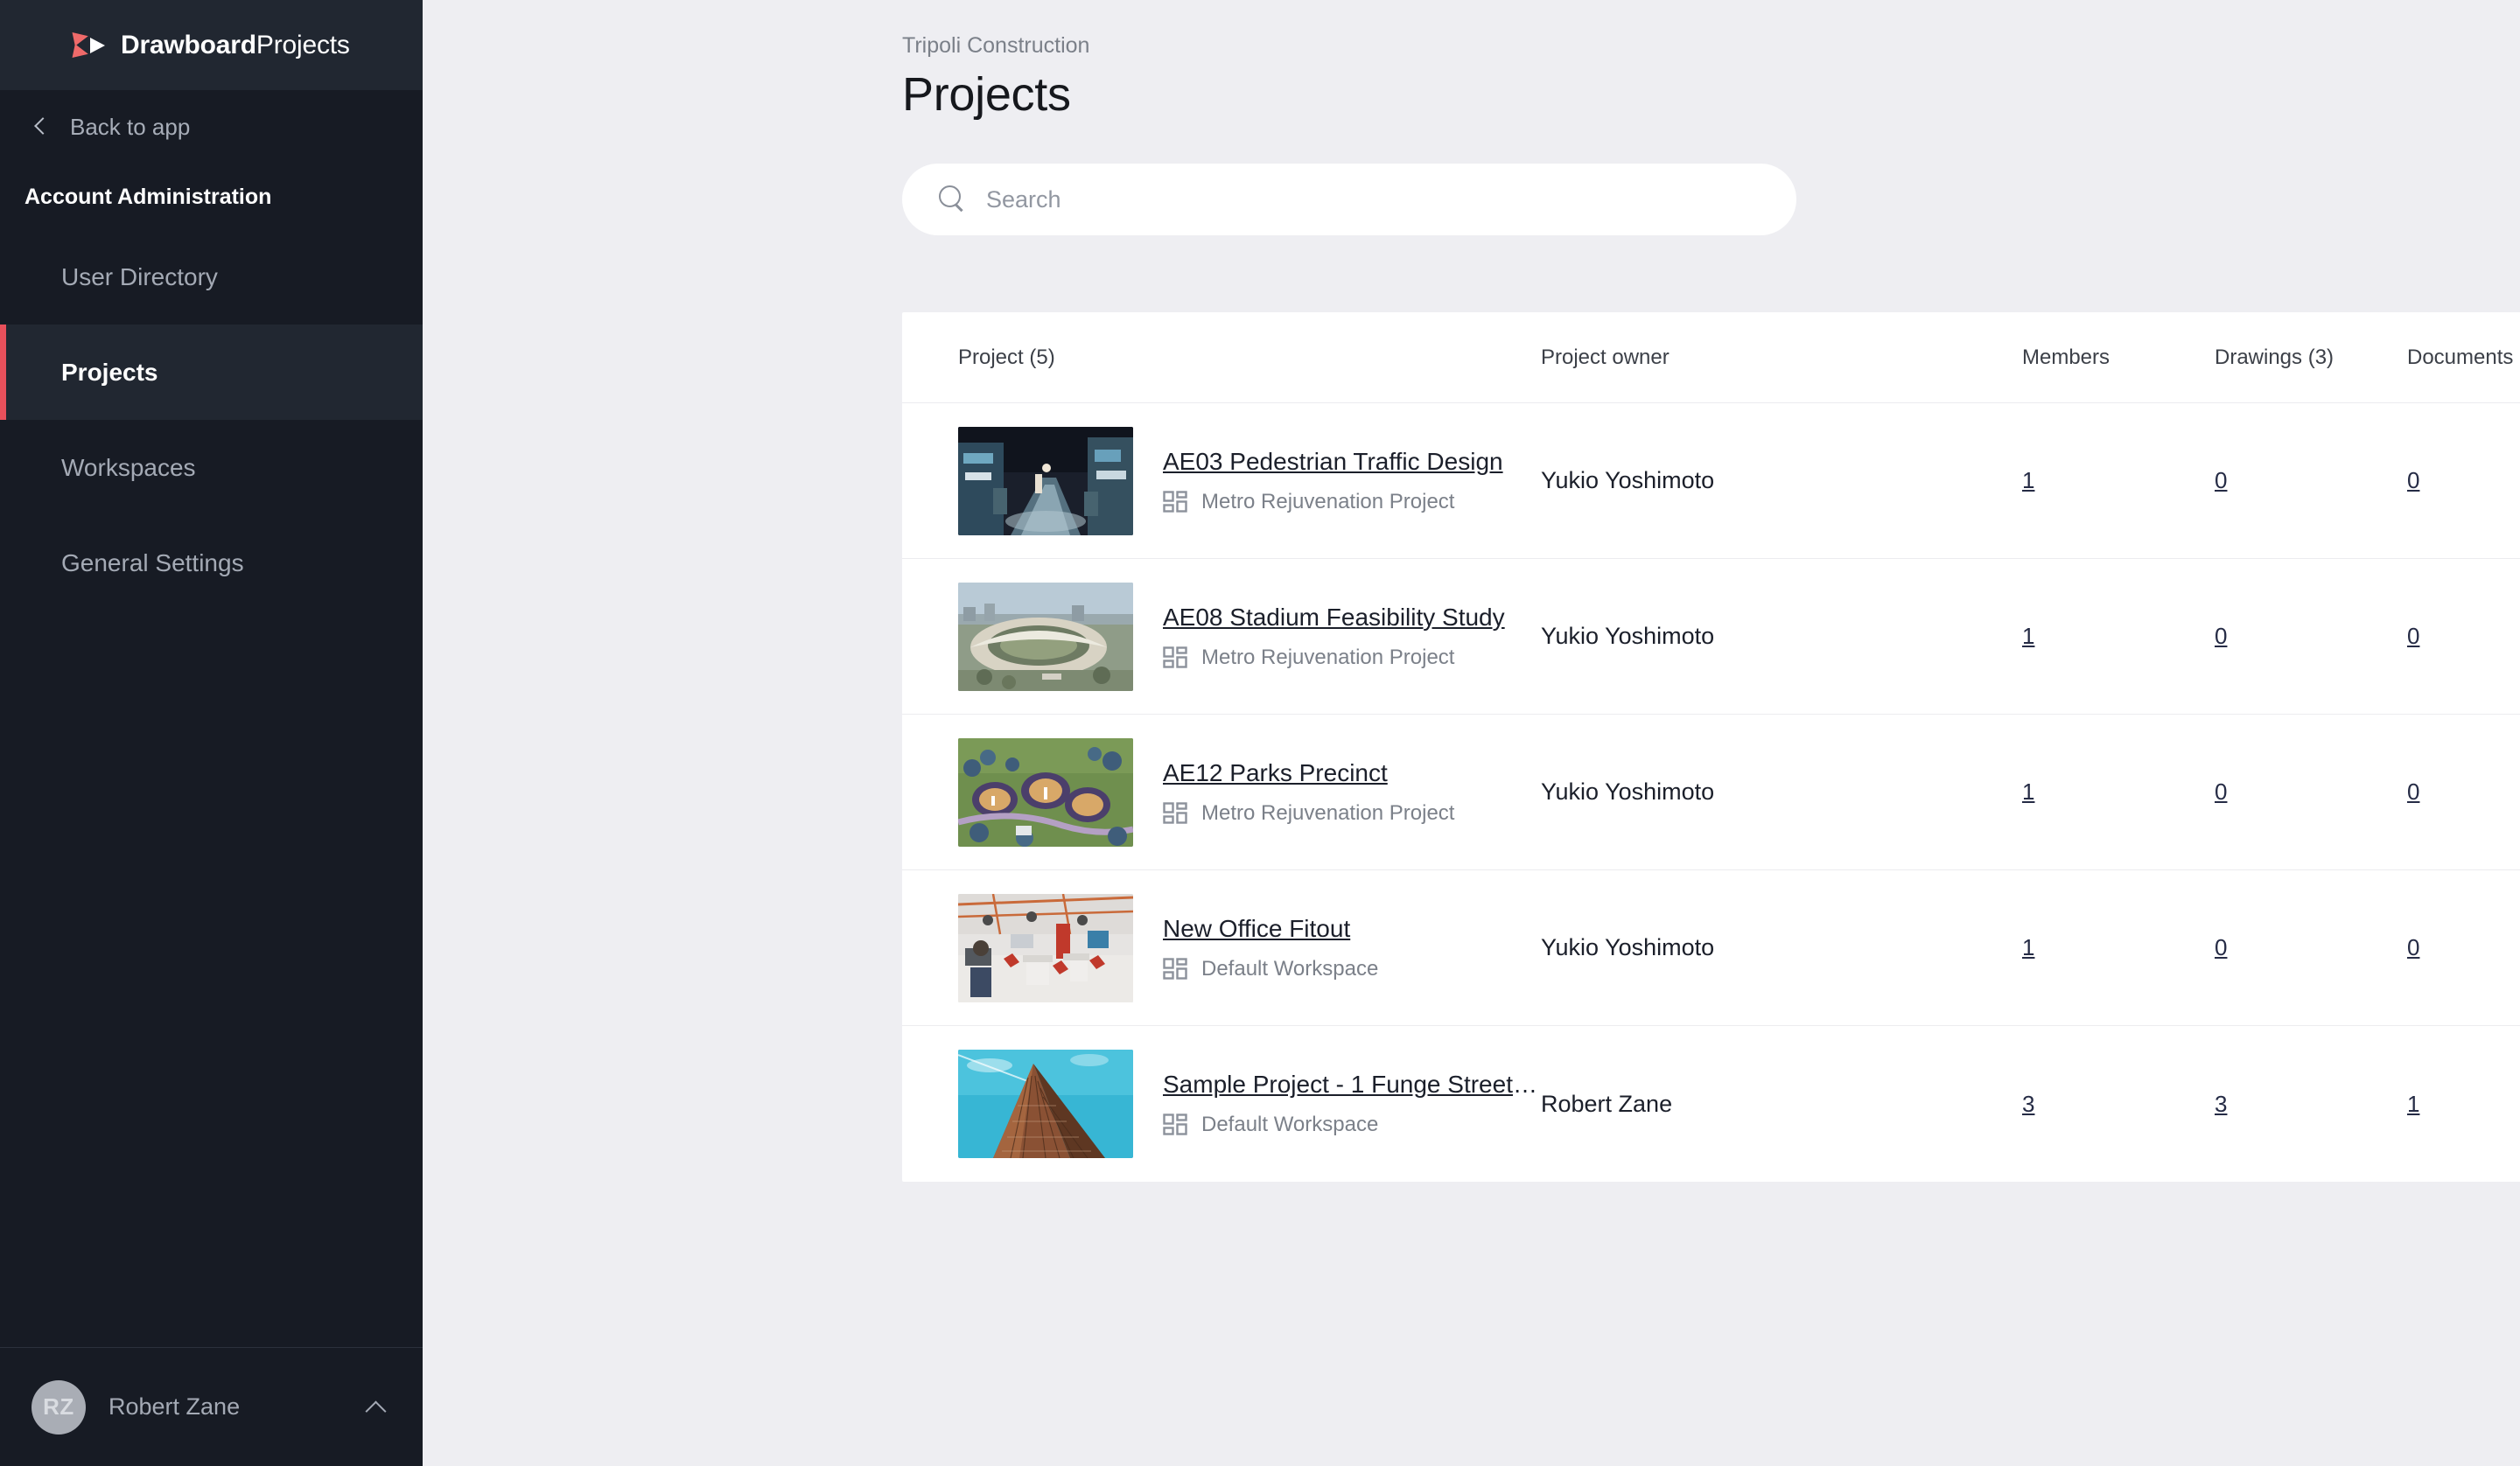  I want to click on brand-name: DrawboardProjects, so click(235, 46).